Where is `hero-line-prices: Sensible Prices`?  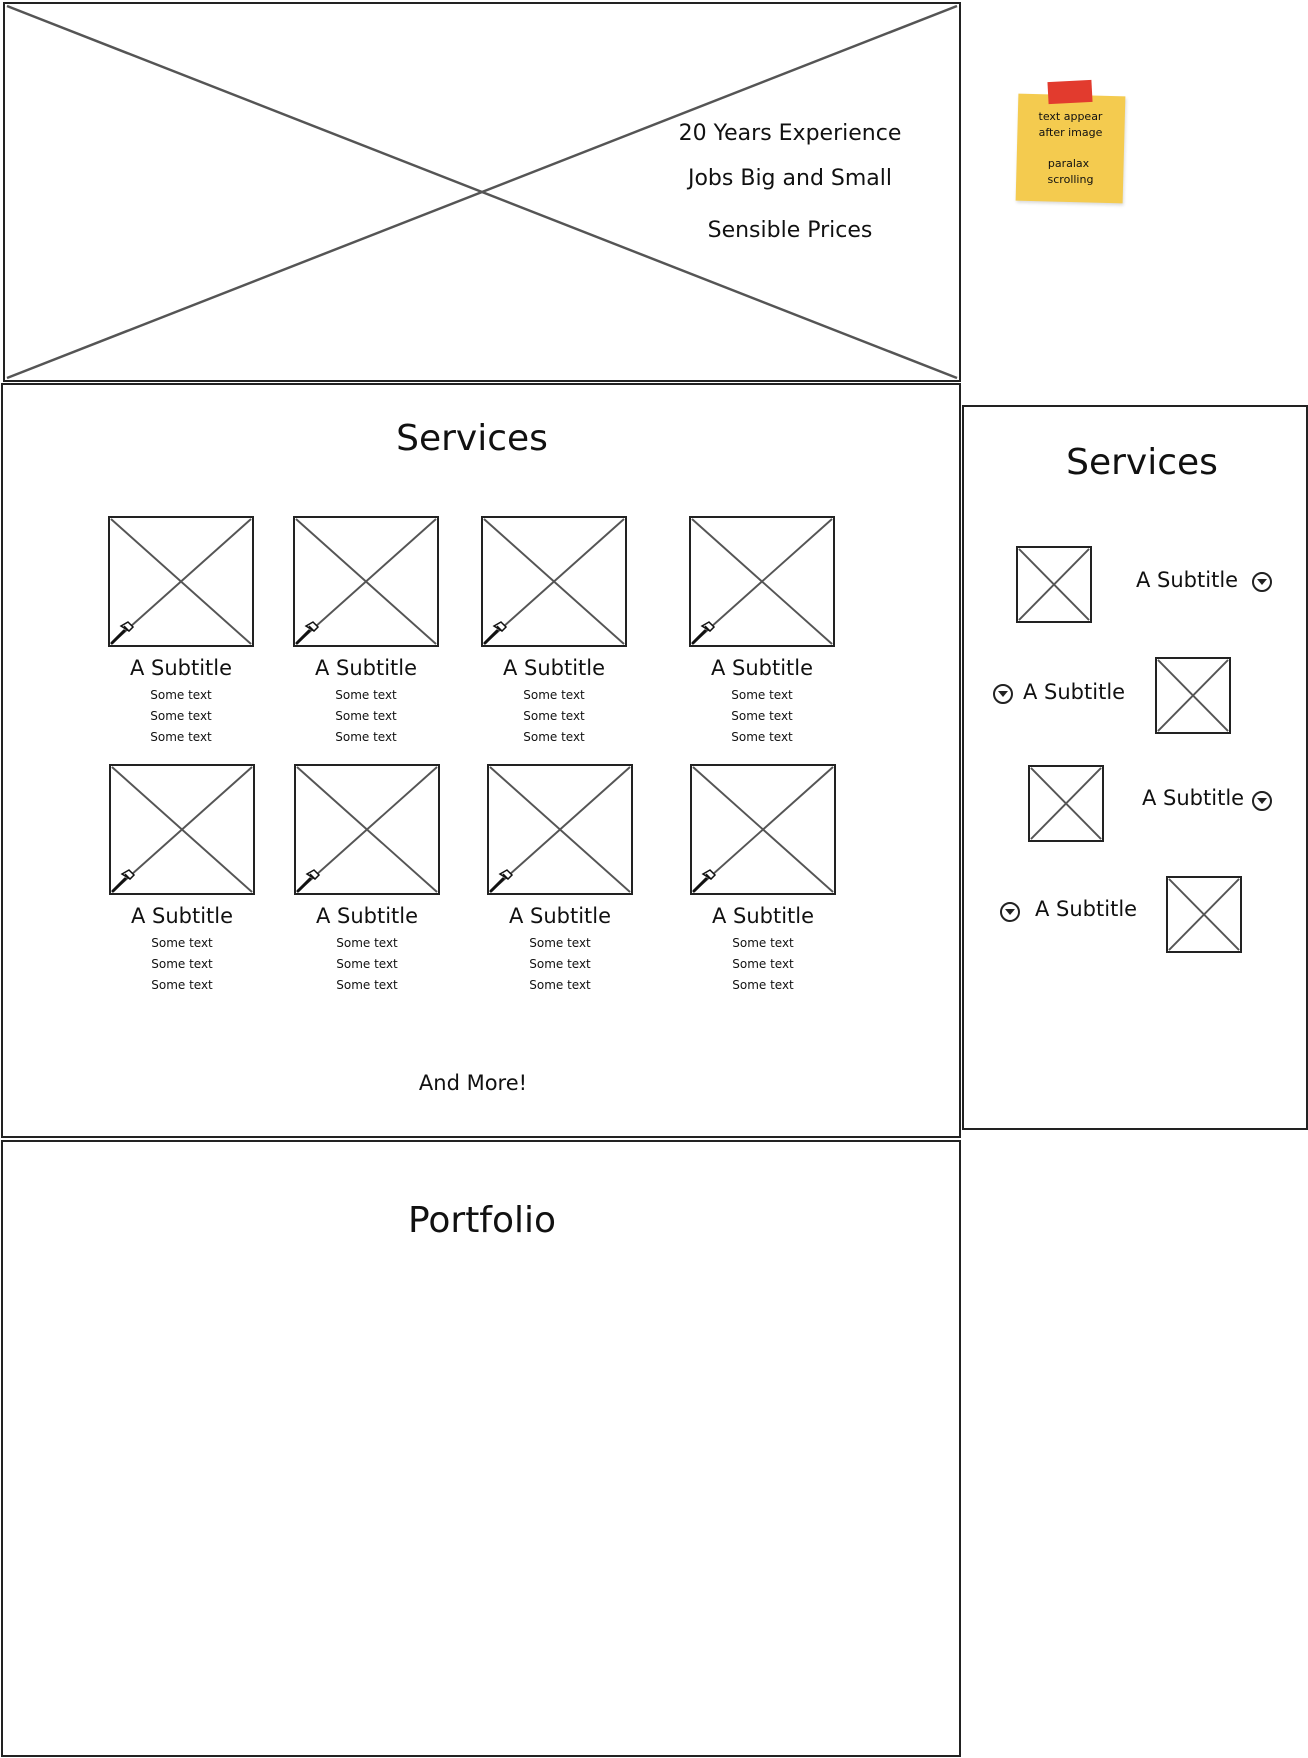
hero-line-prices: Sensible Prices is located at coordinates (790, 230).